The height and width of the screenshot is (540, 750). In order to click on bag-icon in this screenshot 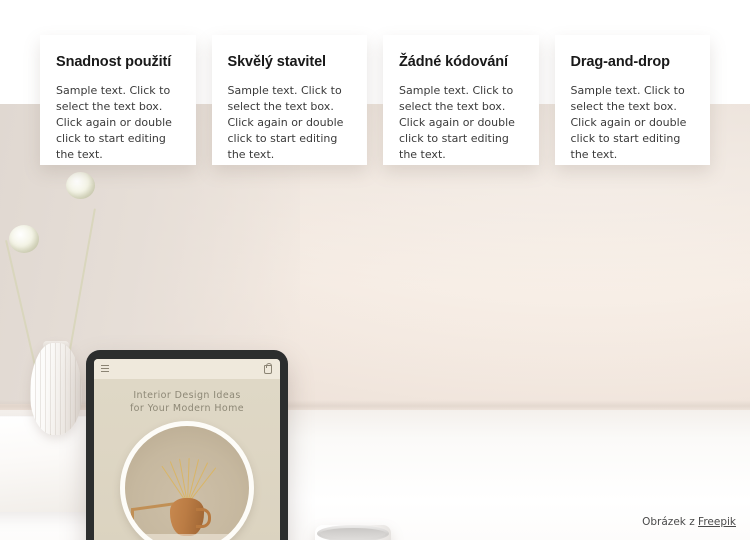, I will do `click(268, 368)`.